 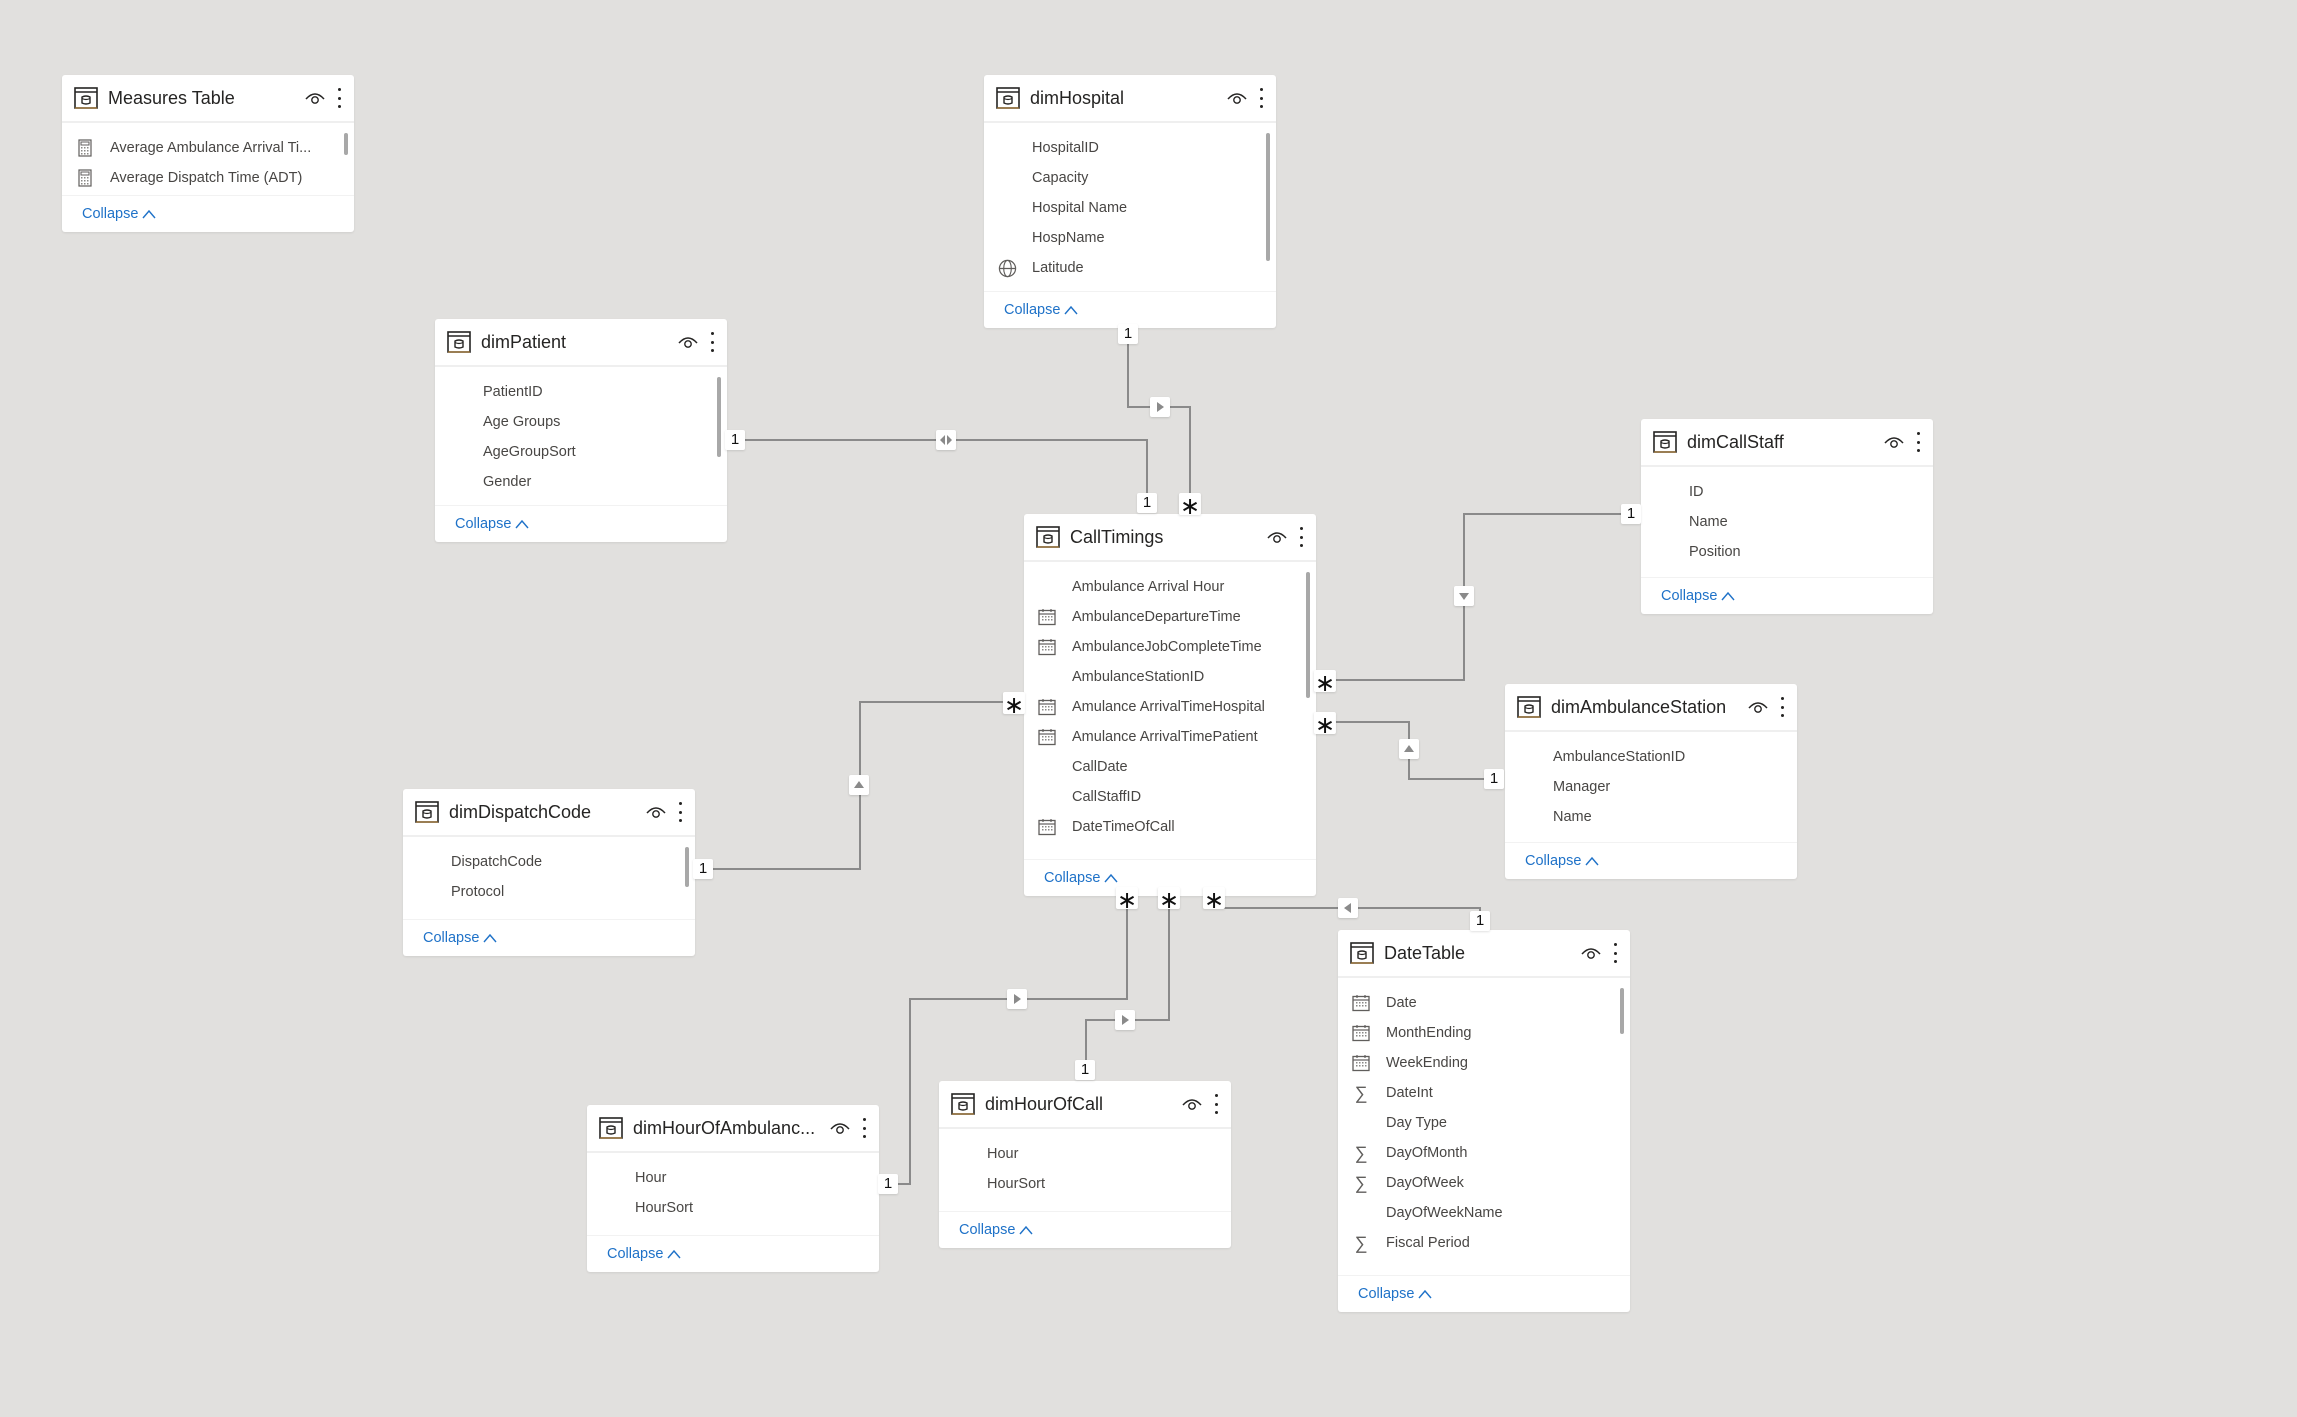 I want to click on table-header: dimDispatchCode, so click(x=549, y=813).